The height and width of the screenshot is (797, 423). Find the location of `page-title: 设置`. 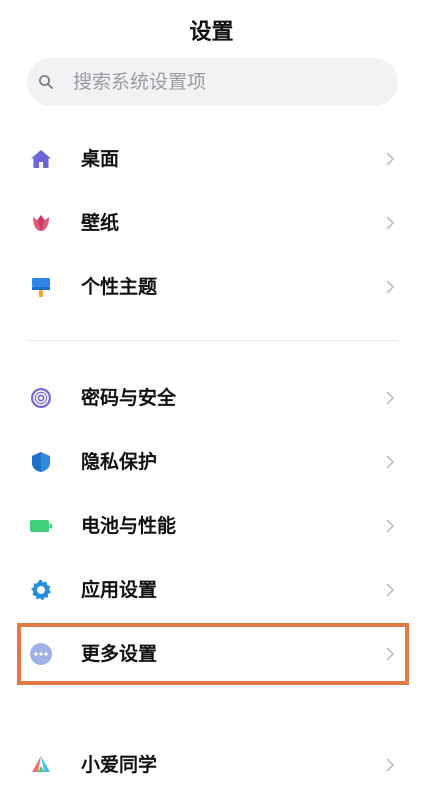

page-title: 设置 is located at coordinates (211, 32).